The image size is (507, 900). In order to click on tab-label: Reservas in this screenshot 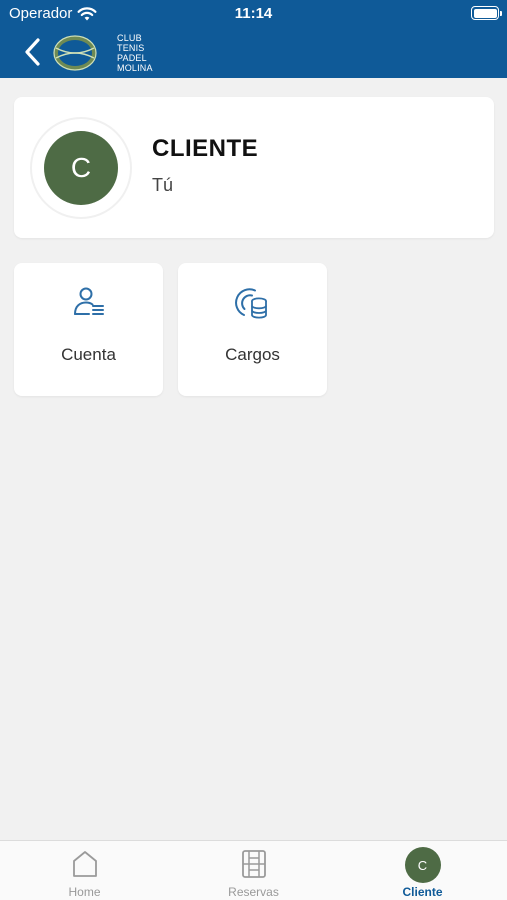, I will do `click(253, 892)`.